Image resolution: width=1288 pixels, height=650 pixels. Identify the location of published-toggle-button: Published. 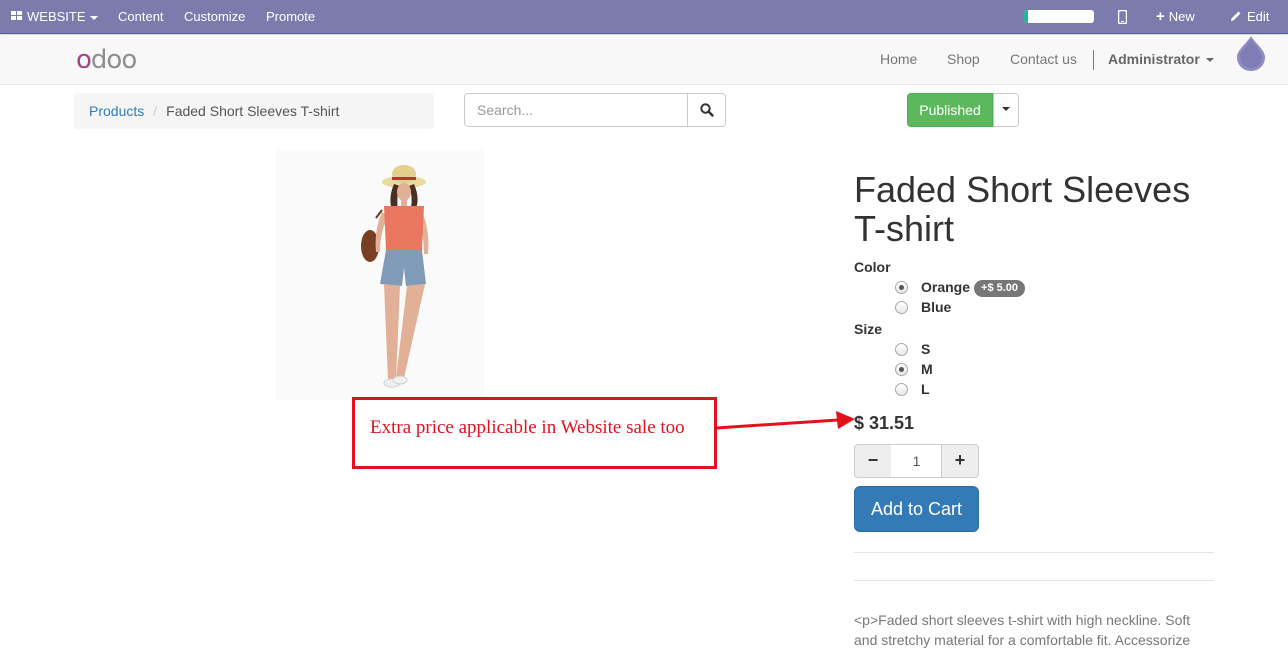
(950, 110).